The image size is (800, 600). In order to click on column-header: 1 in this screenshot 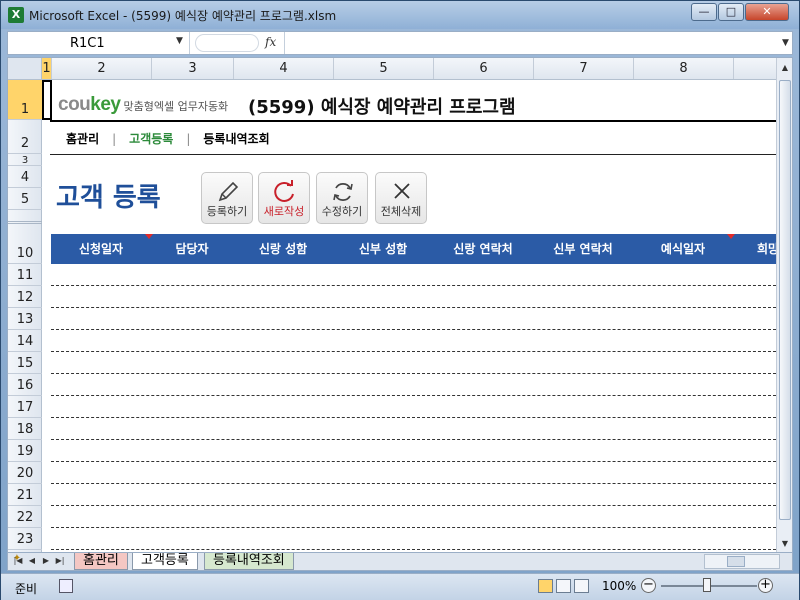, I will do `click(47, 68)`.